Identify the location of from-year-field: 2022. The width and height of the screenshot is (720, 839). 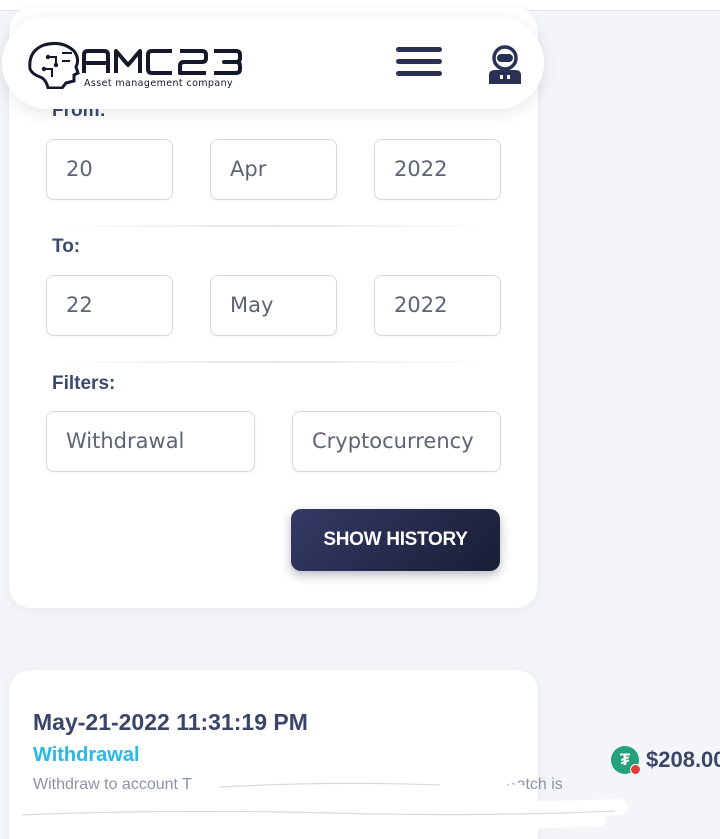
(437, 169).